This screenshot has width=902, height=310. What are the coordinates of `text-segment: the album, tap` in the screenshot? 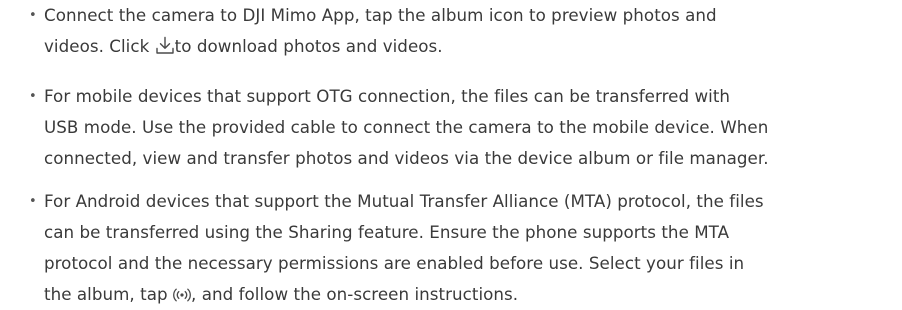 It's located at (109, 294).